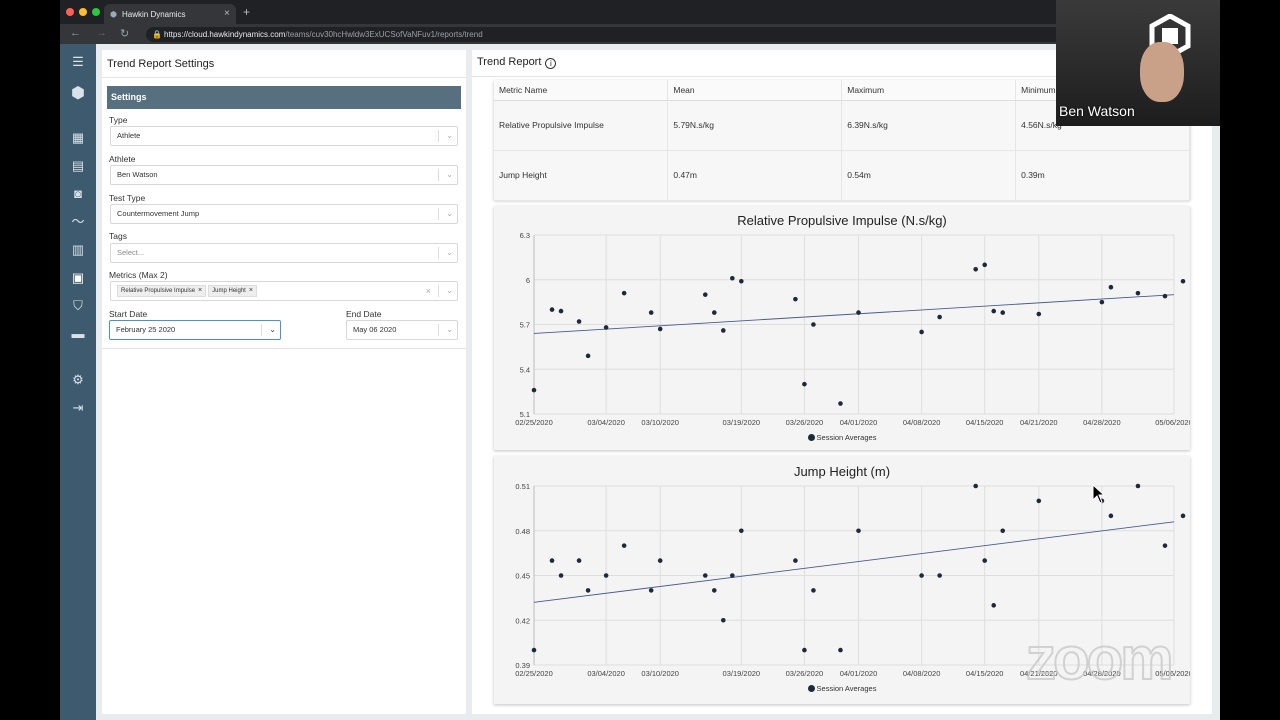 The height and width of the screenshot is (720, 1280). What do you see at coordinates (246, 12) in the screenshot?
I see `new-tab-icon: +` at bounding box center [246, 12].